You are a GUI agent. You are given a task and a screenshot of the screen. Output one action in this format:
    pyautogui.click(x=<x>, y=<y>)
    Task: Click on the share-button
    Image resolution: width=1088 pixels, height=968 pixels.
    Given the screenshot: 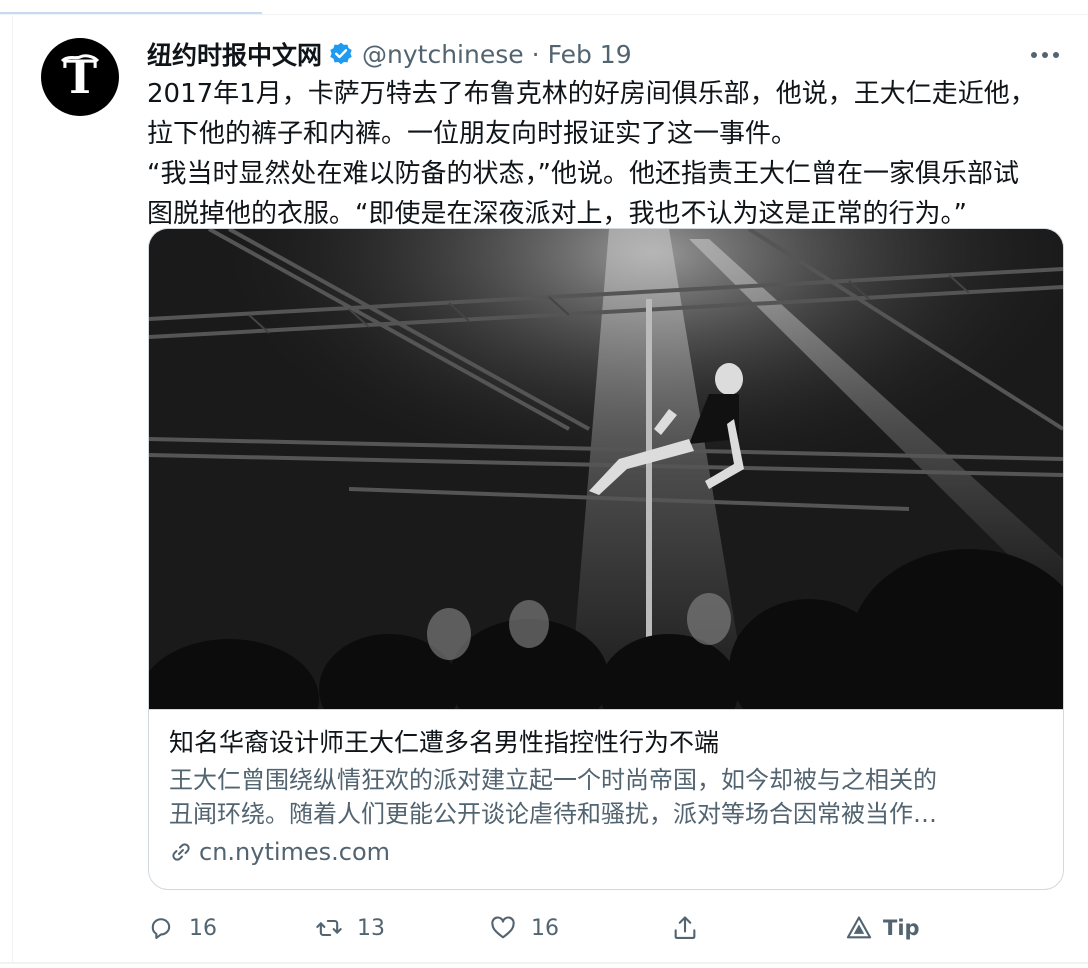 What is the action you would take?
    pyautogui.click(x=685, y=928)
    